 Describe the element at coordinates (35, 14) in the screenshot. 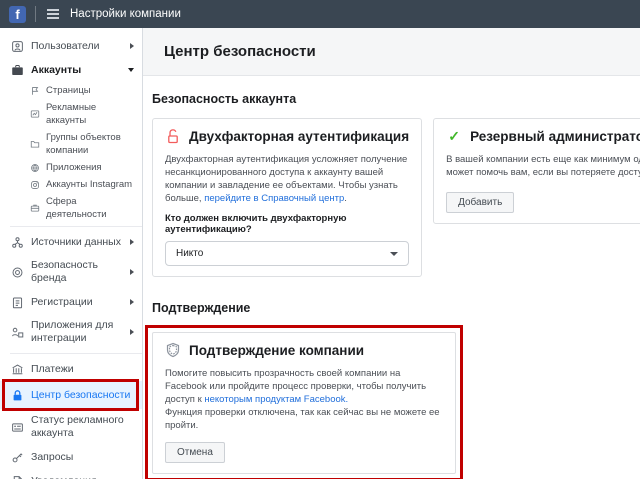

I see `topbar-divider` at that location.